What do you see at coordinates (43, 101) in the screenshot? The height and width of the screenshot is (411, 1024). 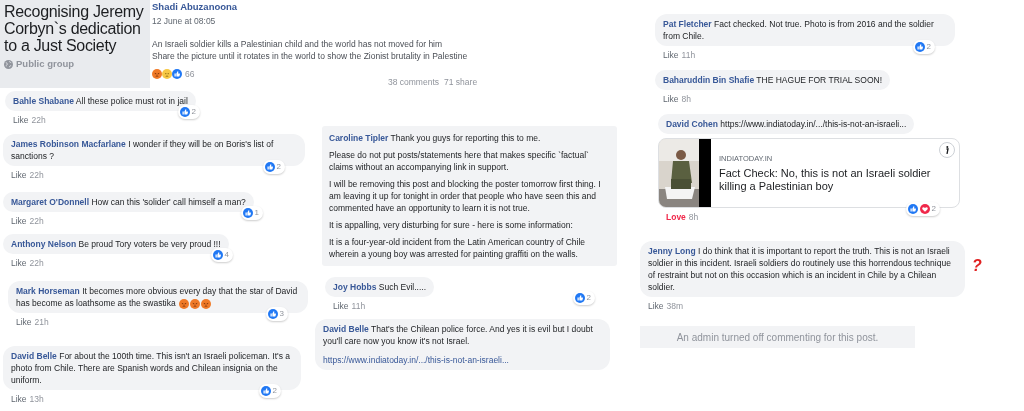 I see `comment-author: Bahle Shabane` at bounding box center [43, 101].